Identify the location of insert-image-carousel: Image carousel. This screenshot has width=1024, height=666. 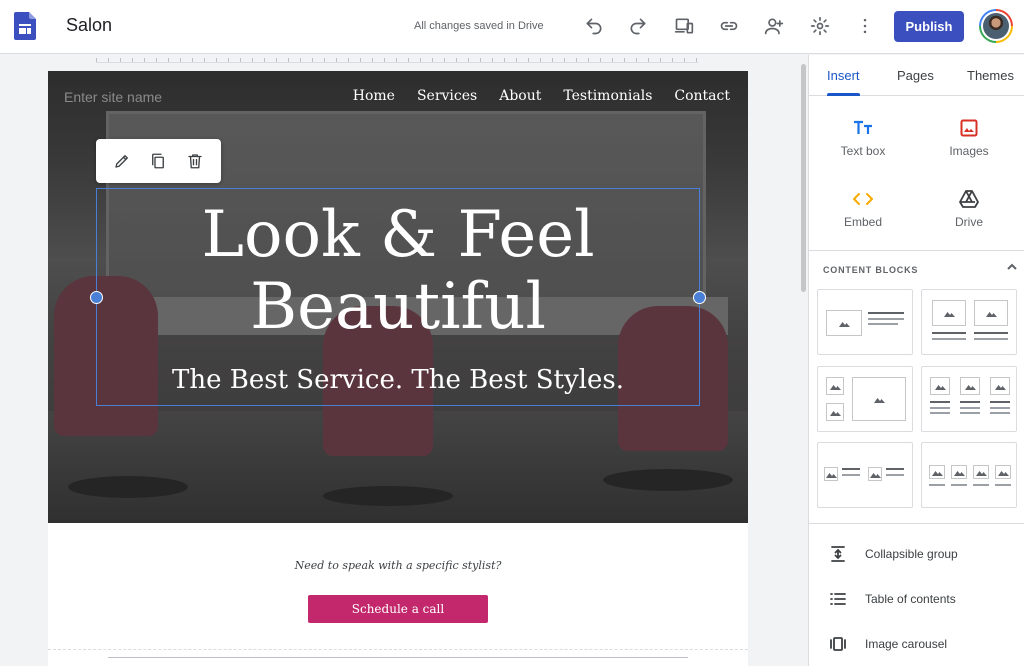
(888, 644).